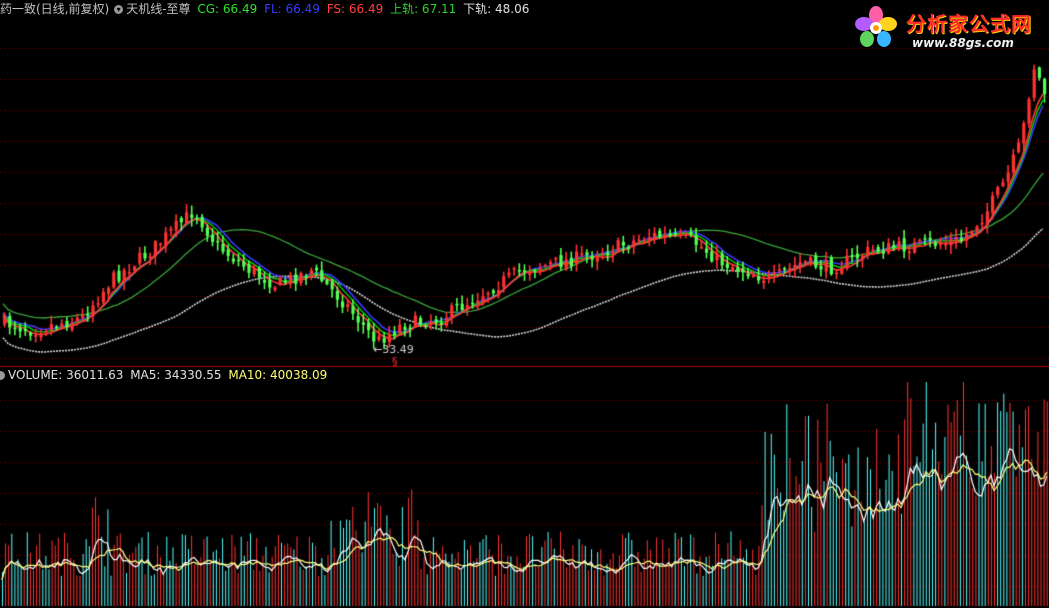 The width and height of the screenshot is (1049, 608). What do you see at coordinates (158, 9) in the screenshot?
I see `indicator-name: 天机线-至尊` at bounding box center [158, 9].